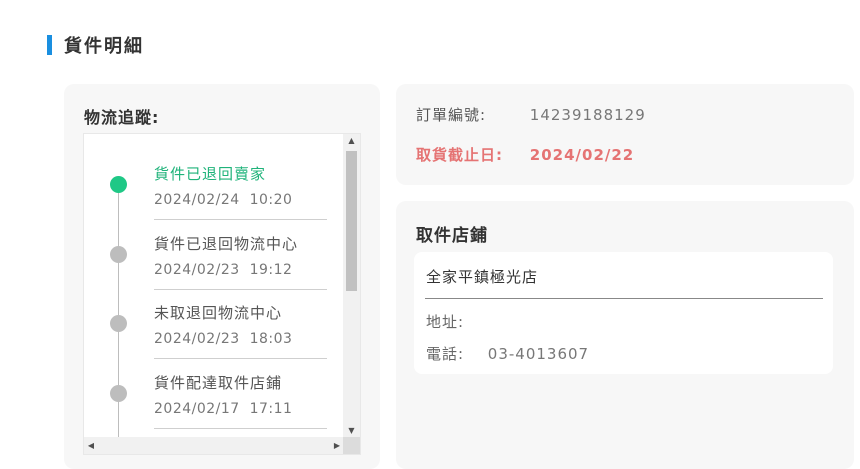 This screenshot has height=469, width=860. What do you see at coordinates (214, 445) in the screenshot?
I see `horizontal-scrollbar: ◀ ▶` at bounding box center [214, 445].